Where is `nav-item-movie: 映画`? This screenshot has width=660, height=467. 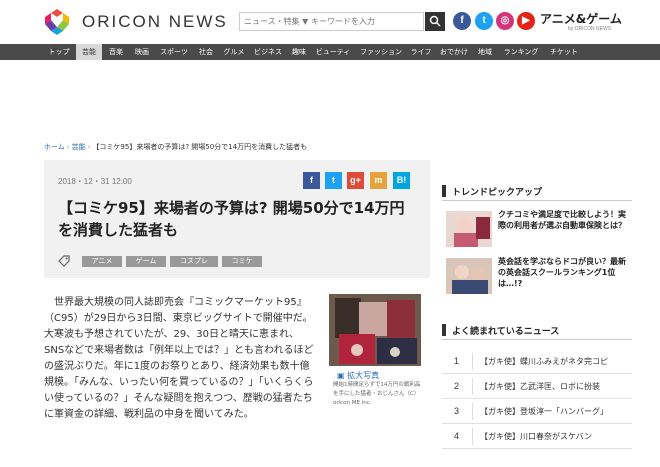 nav-item-movie: 映画 is located at coordinates (142, 52).